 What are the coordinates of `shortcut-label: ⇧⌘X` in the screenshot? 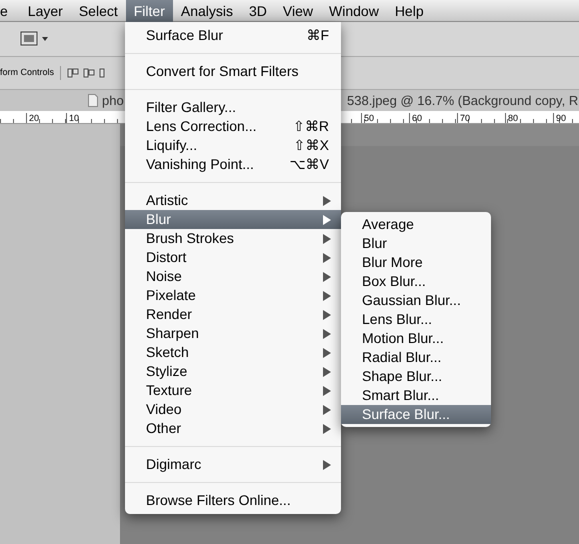 It's located at (312, 145).